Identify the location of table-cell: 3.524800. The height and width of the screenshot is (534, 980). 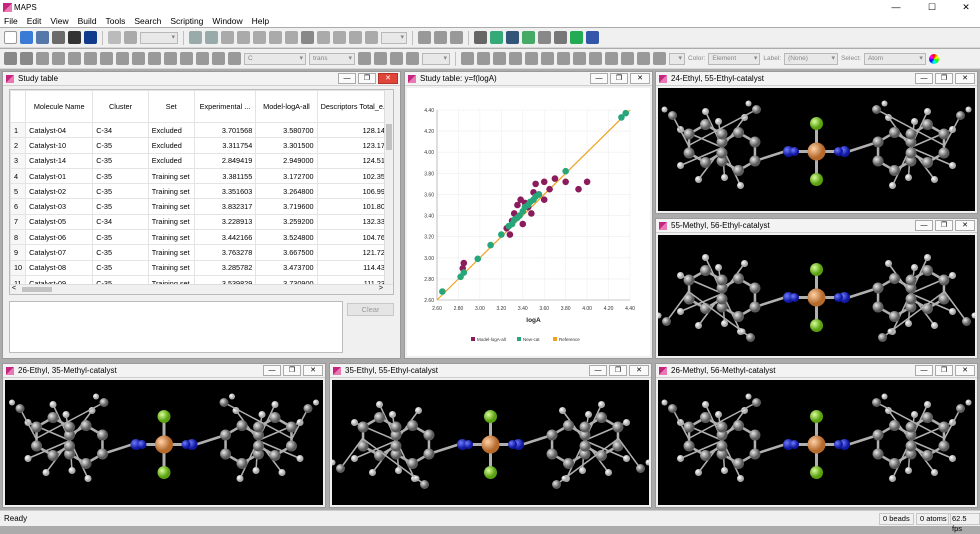
(286, 237).